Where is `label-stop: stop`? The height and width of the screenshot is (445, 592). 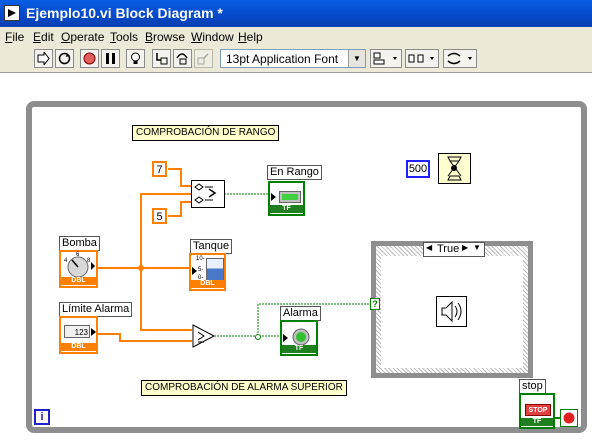
label-stop: stop is located at coordinates (532, 386).